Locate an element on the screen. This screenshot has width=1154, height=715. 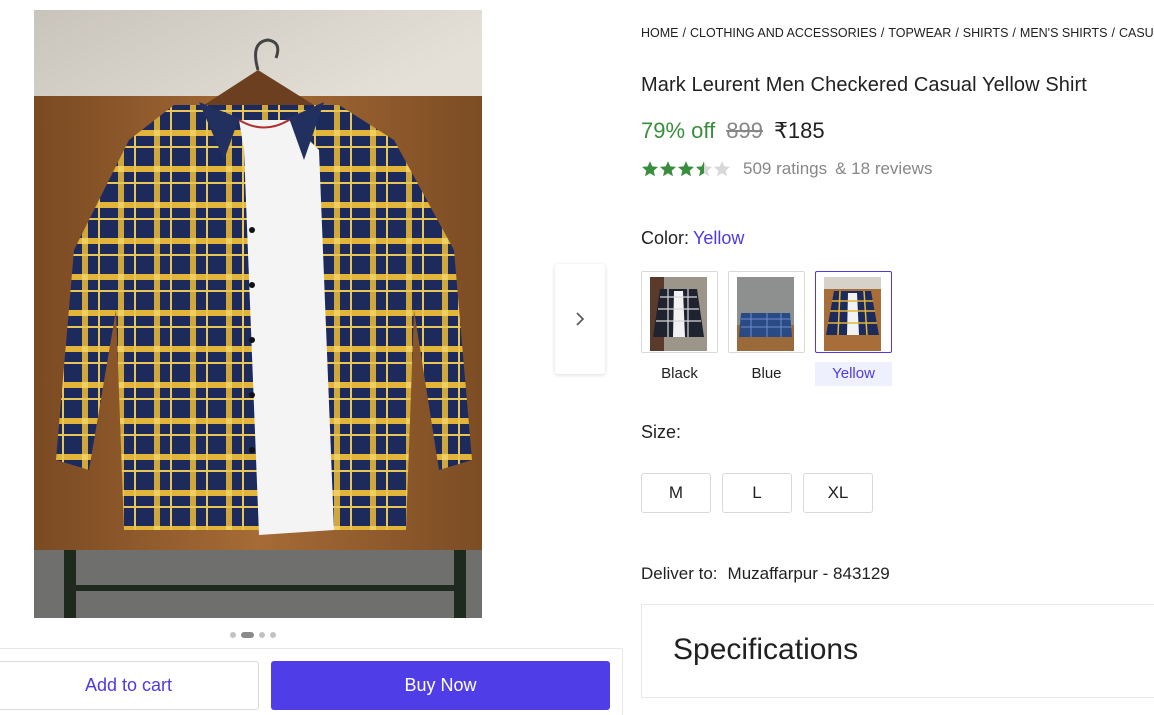
breadcrumb-casual-shirts: CASUAL SHIRTS is located at coordinates (1136, 33).